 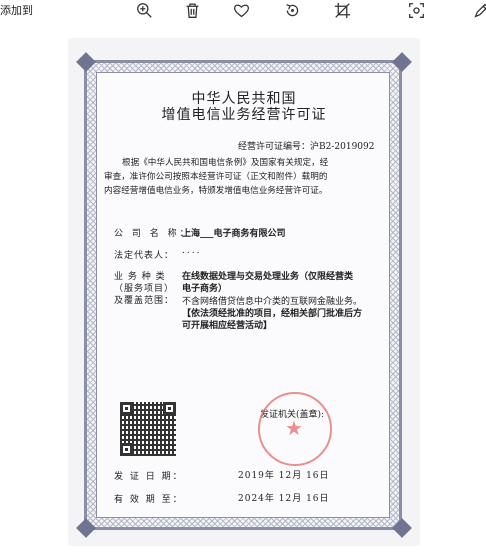 What do you see at coordinates (284, 476) in the screenshot?
I see `issue-date-value: 2019年 12月 16日` at bounding box center [284, 476].